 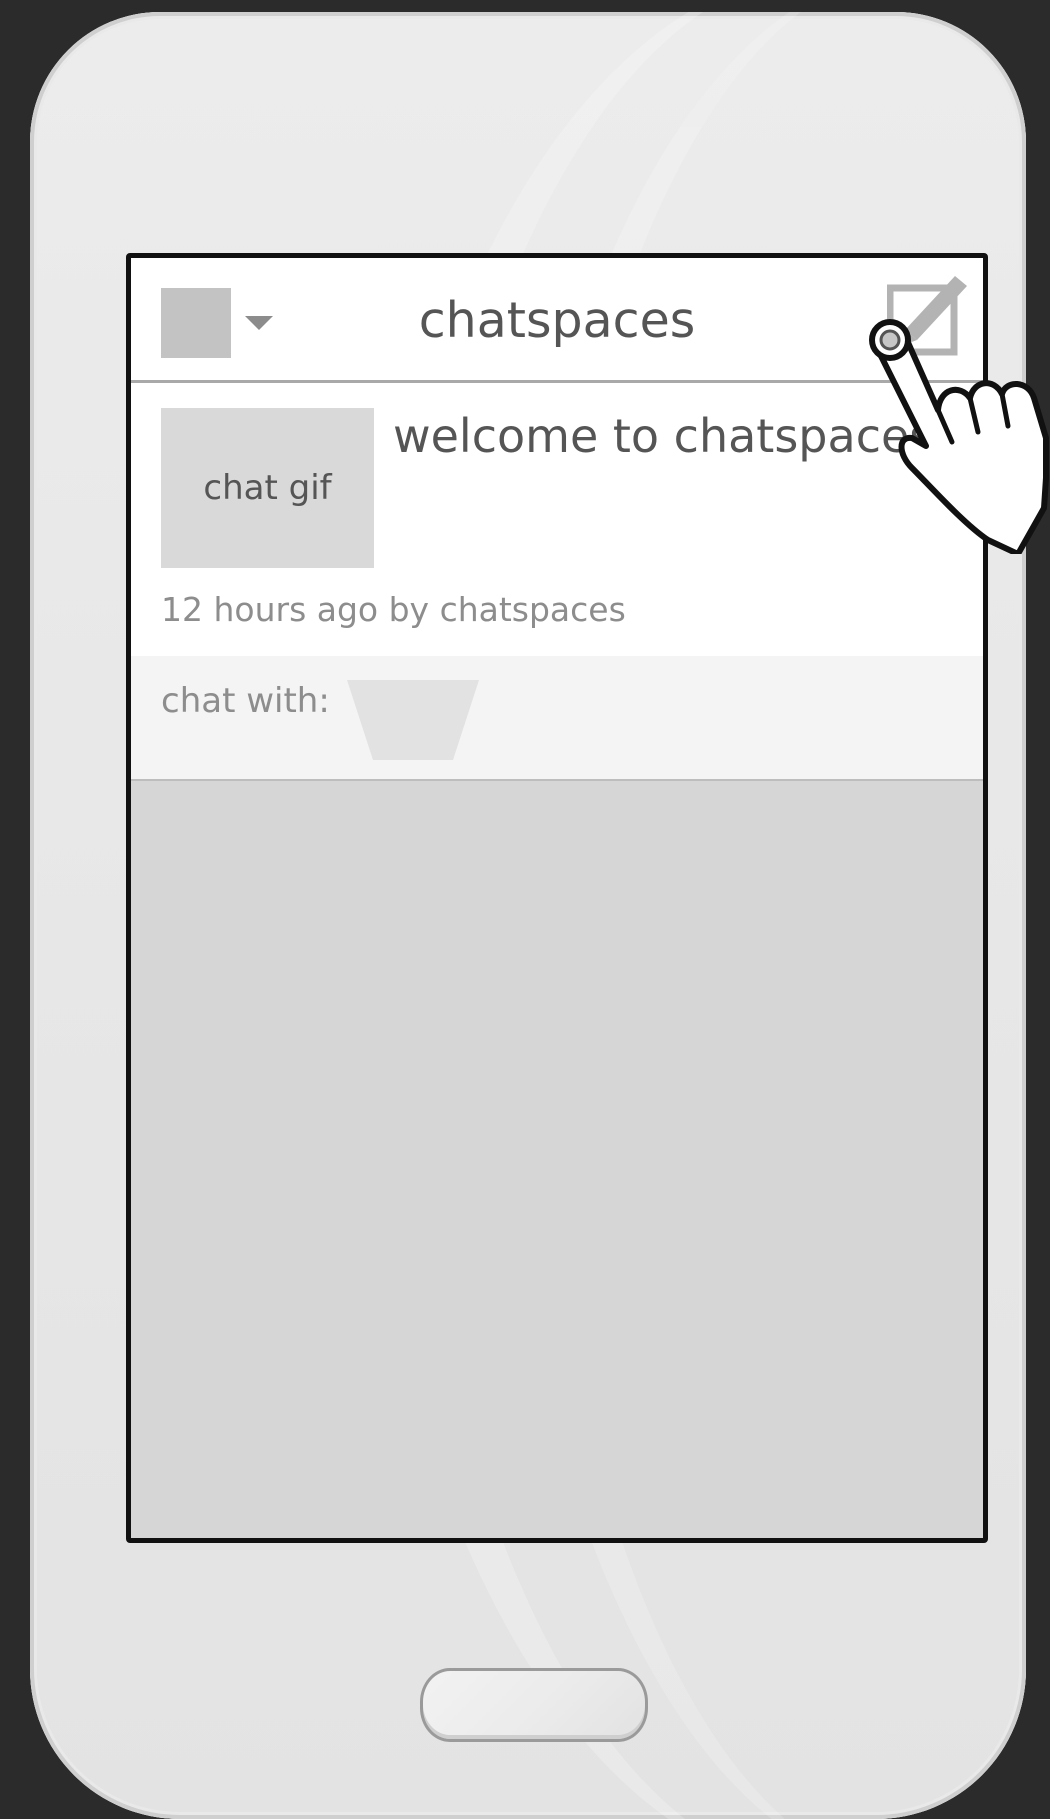 I want to click on app-header: chatspaces, so click(x=557, y=320).